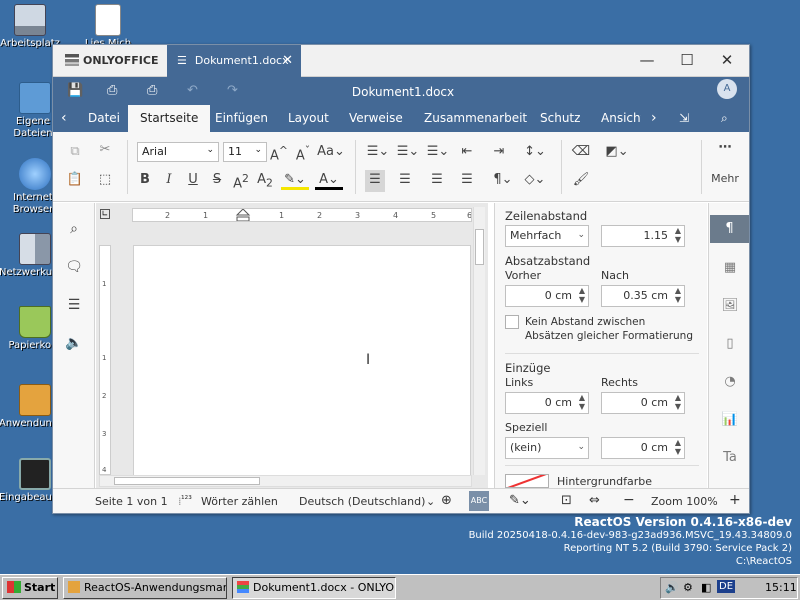 The height and width of the screenshot is (600, 800). What do you see at coordinates (446, 500) in the screenshot?
I see `globe-icon: ⊕` at bounding box center [446, 500].